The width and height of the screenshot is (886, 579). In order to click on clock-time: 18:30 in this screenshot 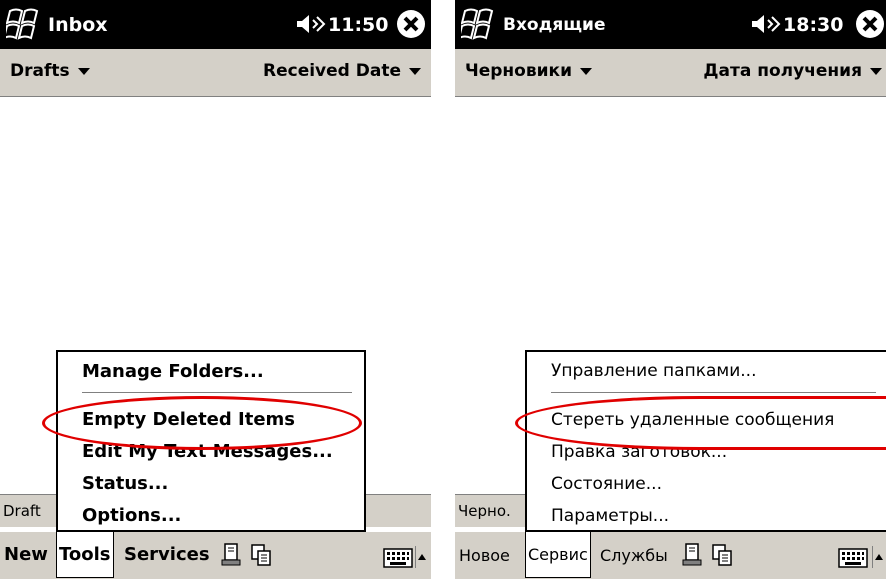, I will do `click(813, 25)`.